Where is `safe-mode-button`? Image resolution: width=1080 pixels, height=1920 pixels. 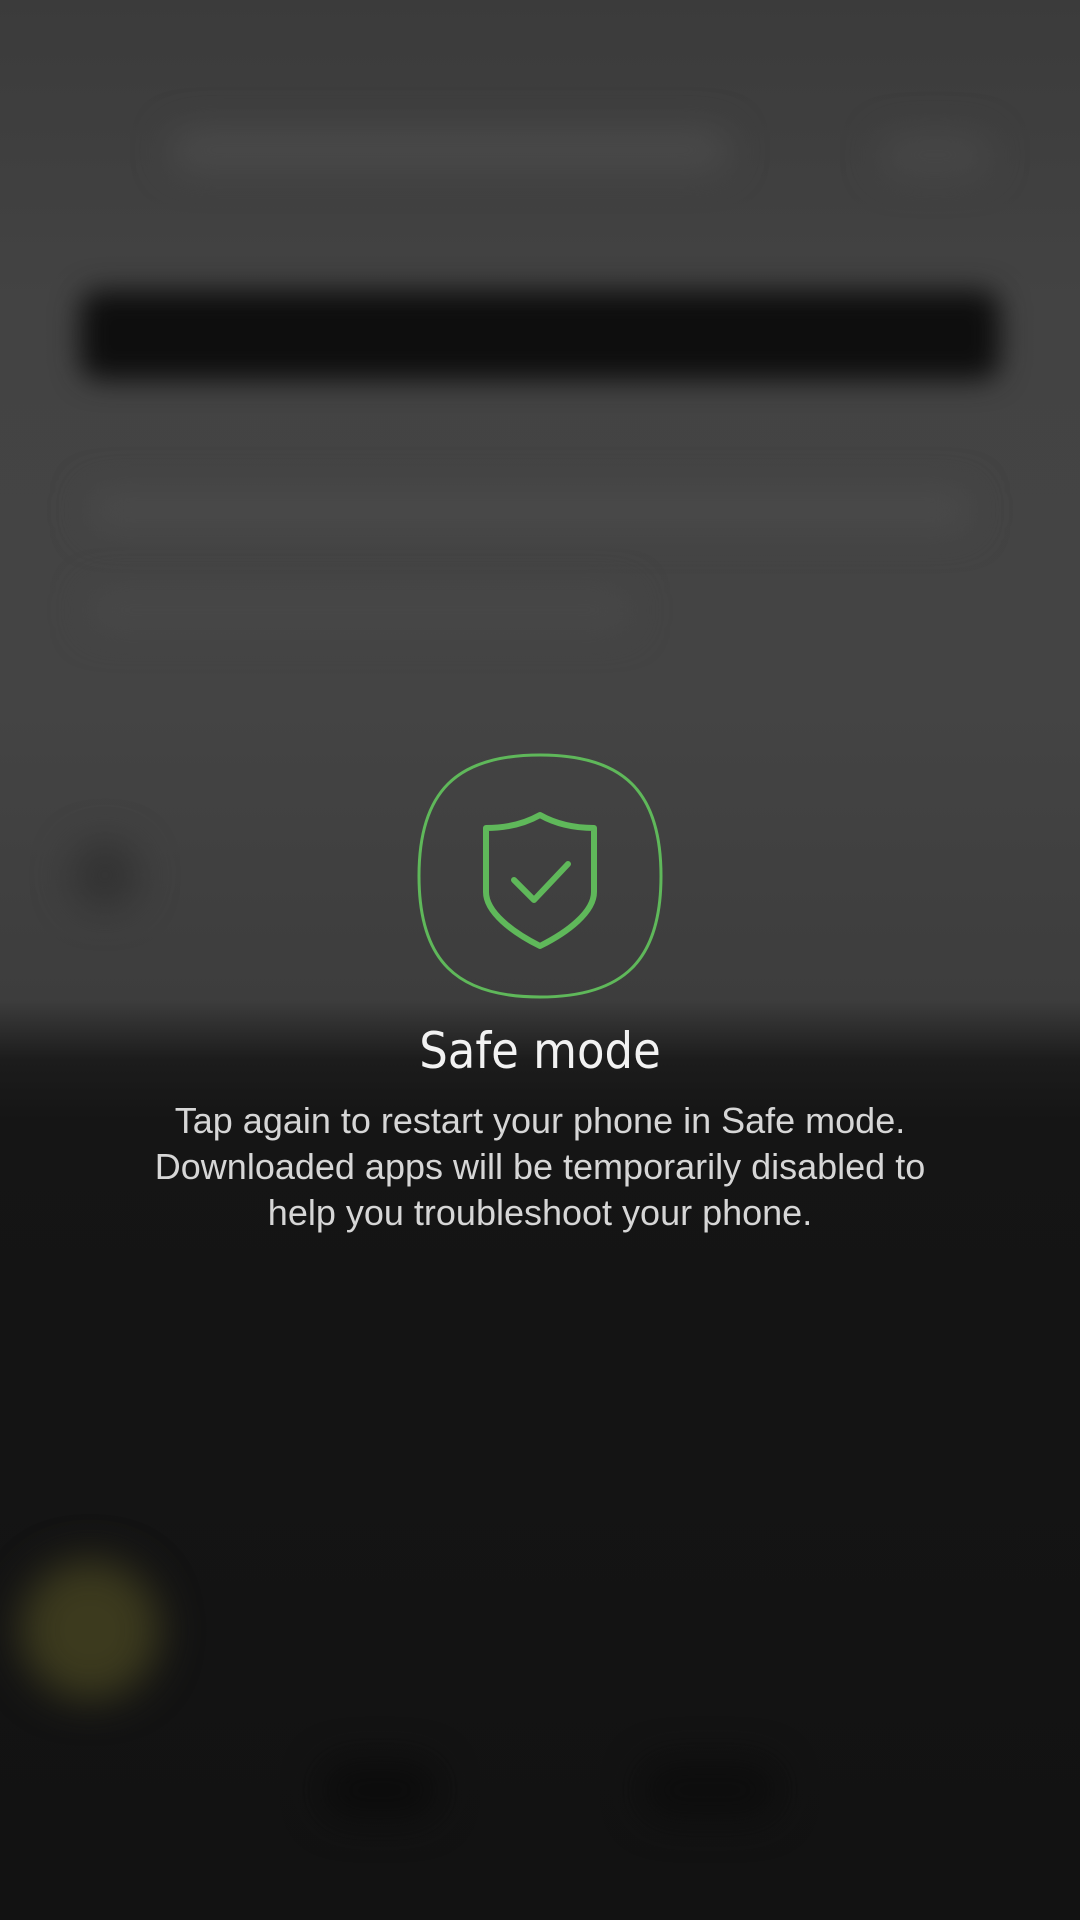
safe-mode-button is located at coordinates (540, 876).